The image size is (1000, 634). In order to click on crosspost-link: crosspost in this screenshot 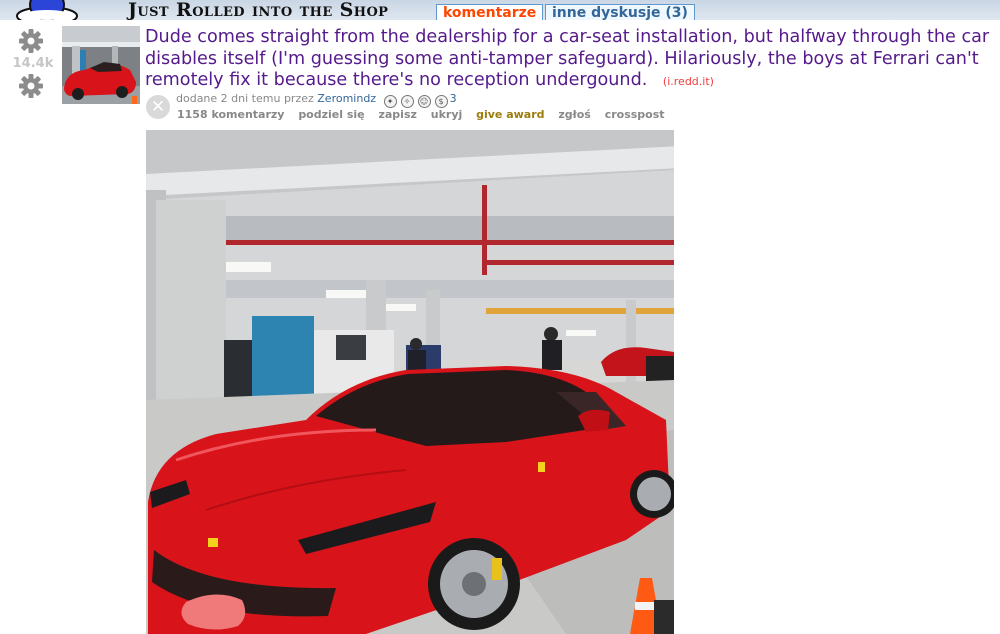, I will do `click(635, 114)`.